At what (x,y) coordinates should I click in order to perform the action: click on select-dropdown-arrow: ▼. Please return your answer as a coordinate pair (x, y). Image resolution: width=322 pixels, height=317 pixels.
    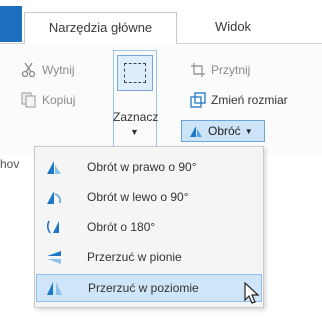
    Looking at the image, I should click on (134, 132).